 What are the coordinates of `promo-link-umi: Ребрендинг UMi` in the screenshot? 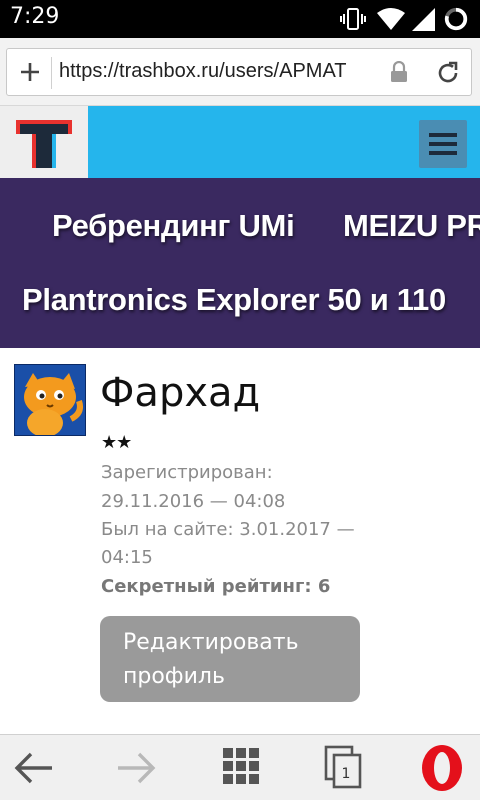 It's located at (173, 226).